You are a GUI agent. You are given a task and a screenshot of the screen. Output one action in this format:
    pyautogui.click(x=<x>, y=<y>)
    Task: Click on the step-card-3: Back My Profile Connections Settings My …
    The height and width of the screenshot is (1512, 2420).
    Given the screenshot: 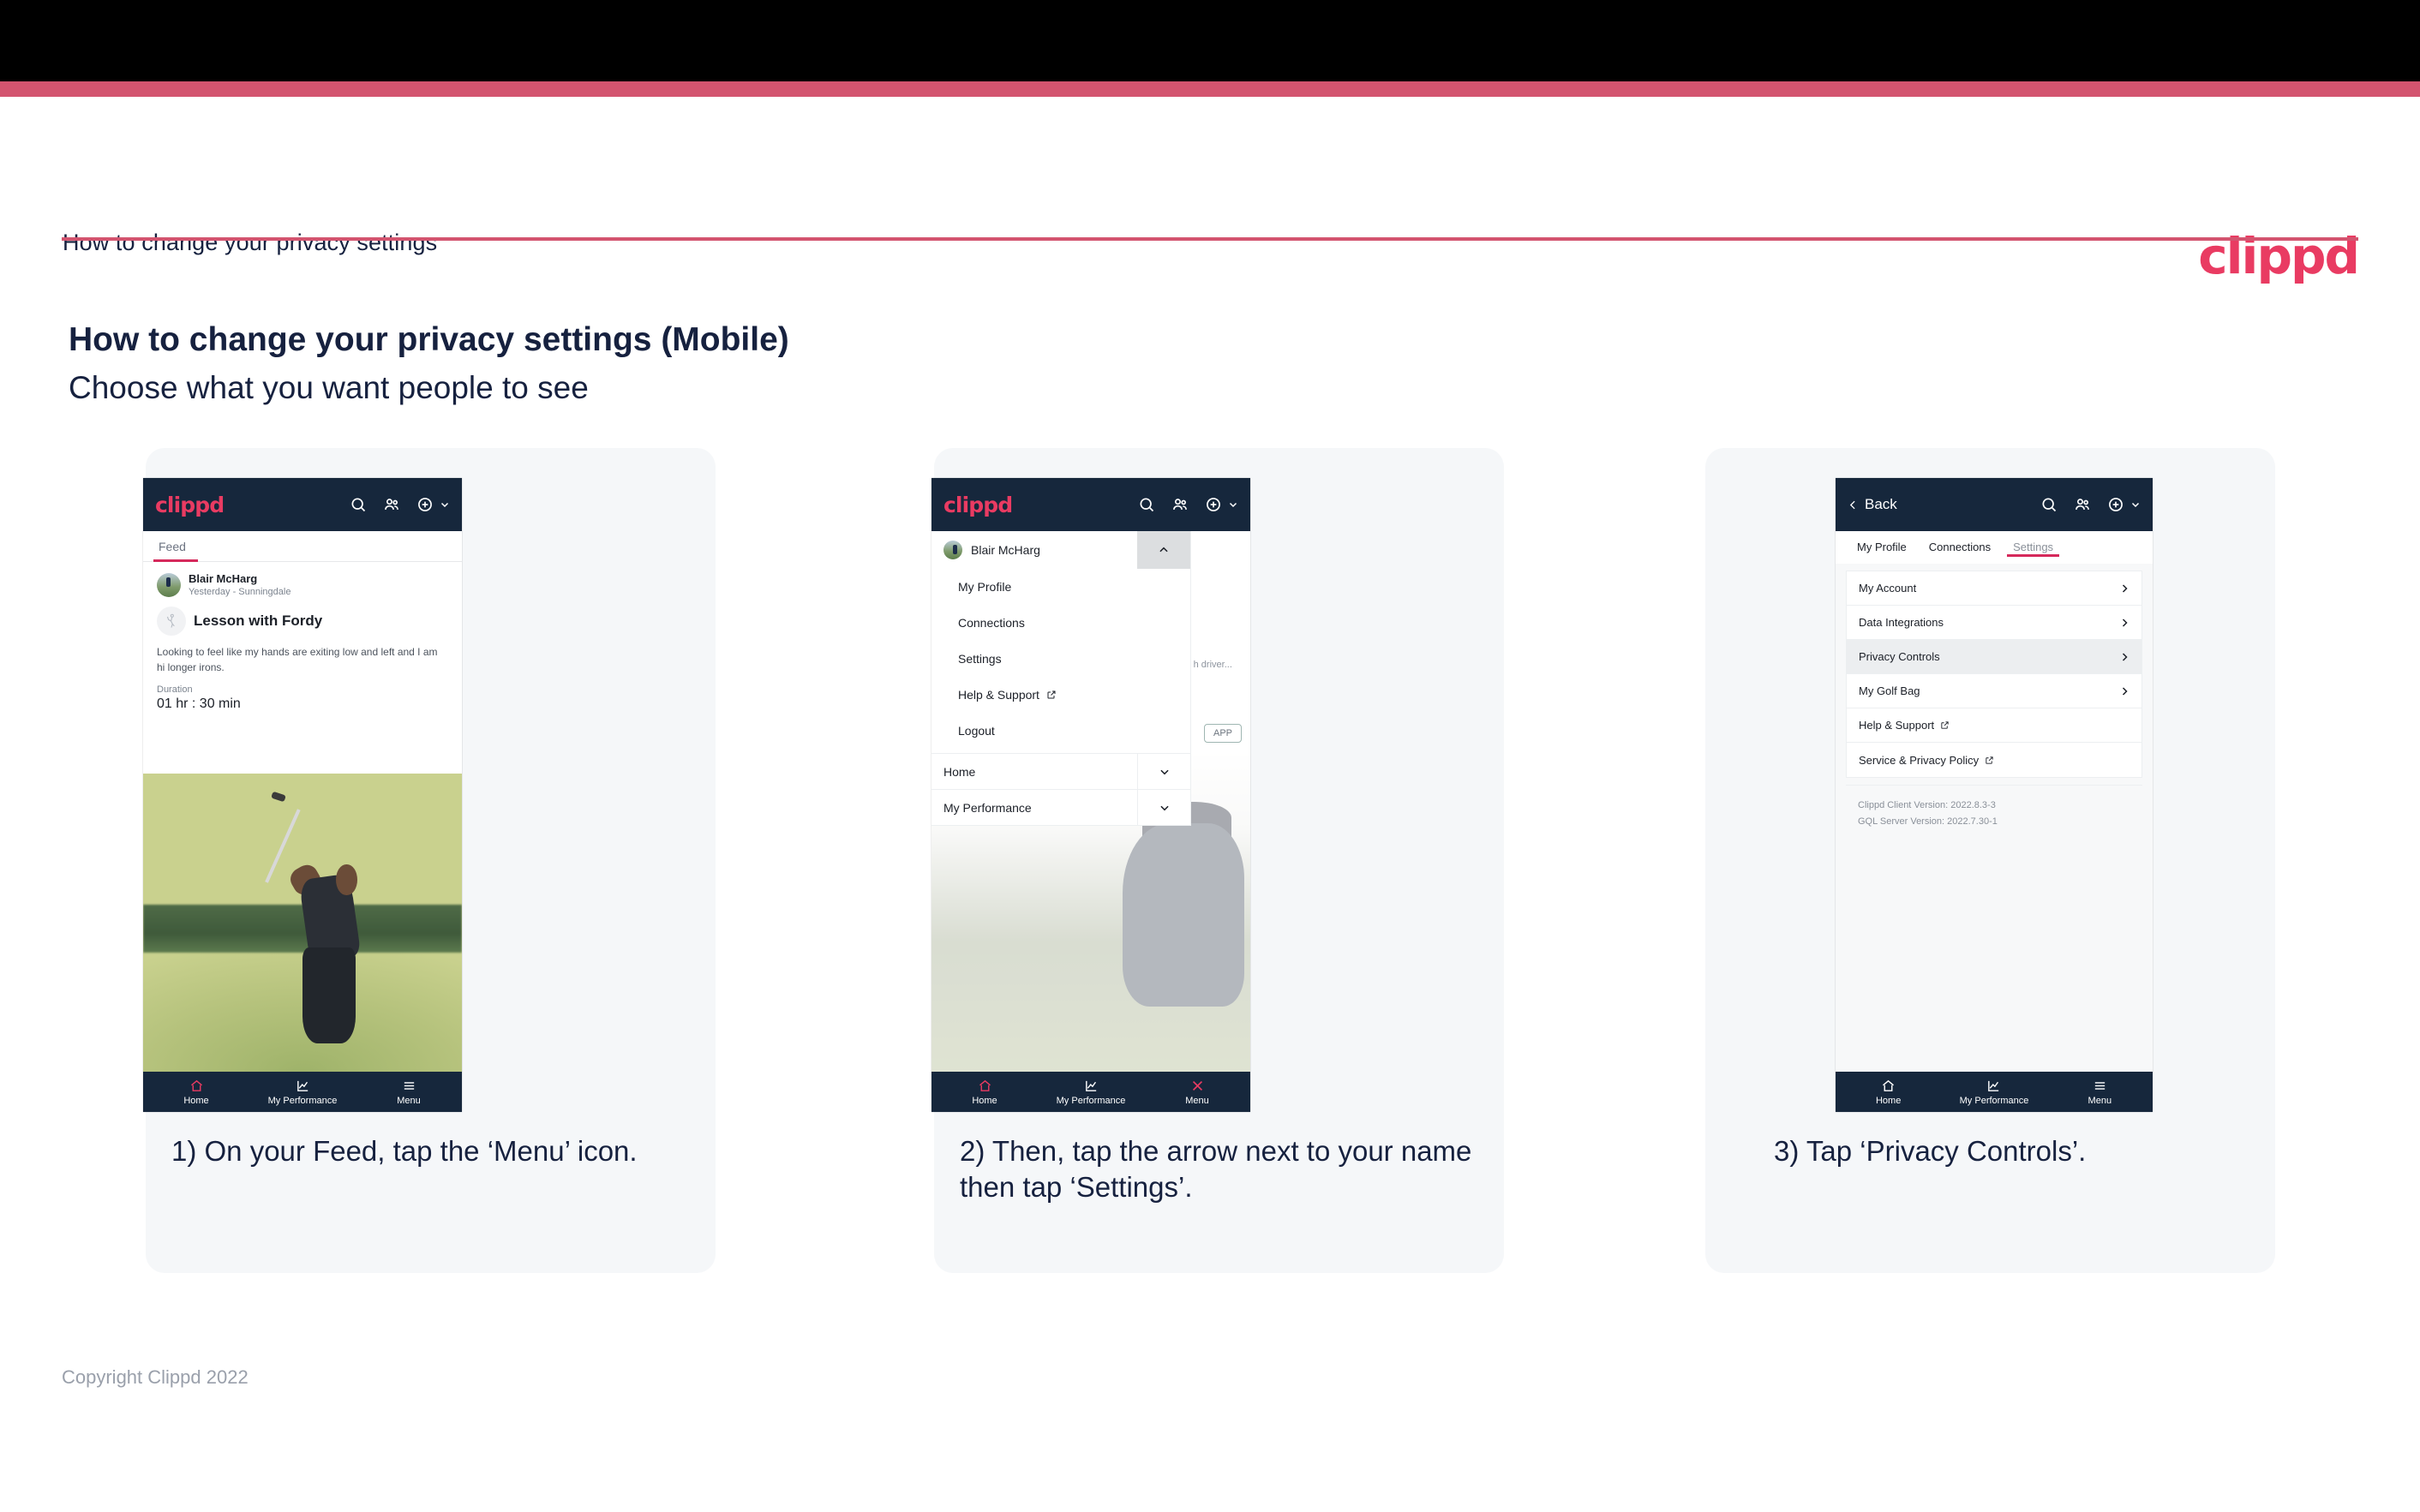 What is the action you would take?
    pyautogui.click(x=1990, y=860)
    